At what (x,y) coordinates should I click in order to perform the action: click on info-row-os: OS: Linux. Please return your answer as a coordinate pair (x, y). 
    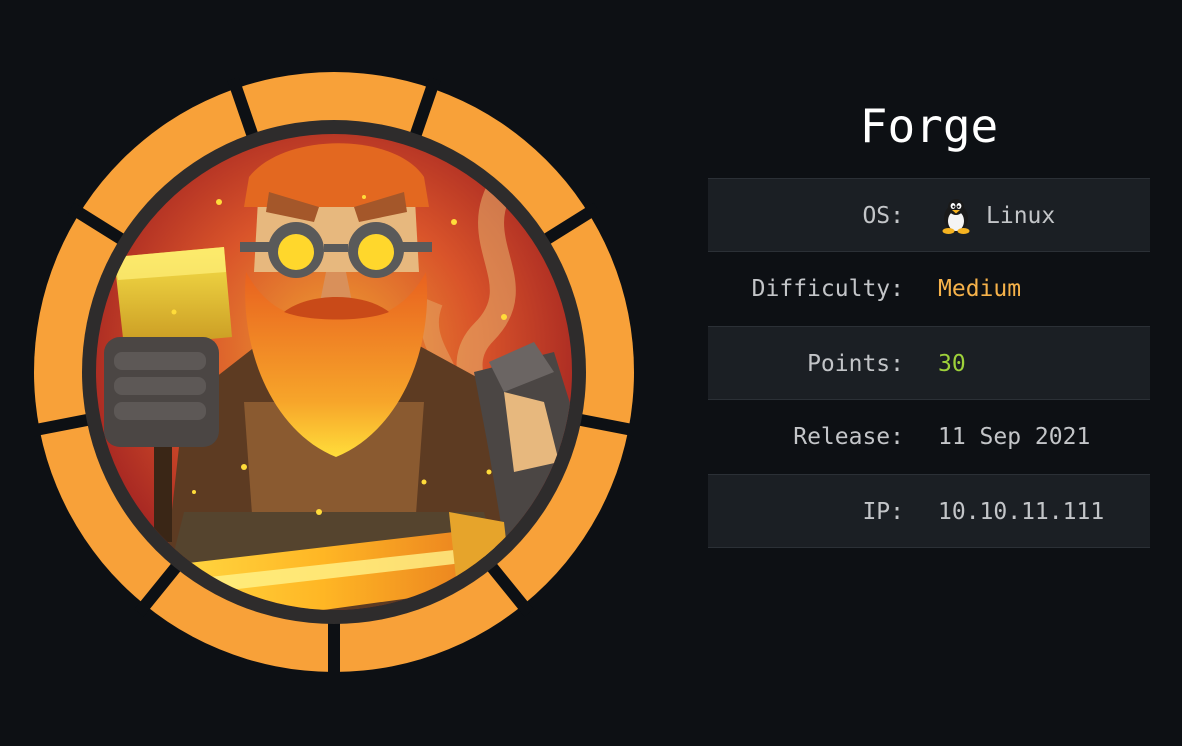
    Looking at the image, I should click on (929, 215).